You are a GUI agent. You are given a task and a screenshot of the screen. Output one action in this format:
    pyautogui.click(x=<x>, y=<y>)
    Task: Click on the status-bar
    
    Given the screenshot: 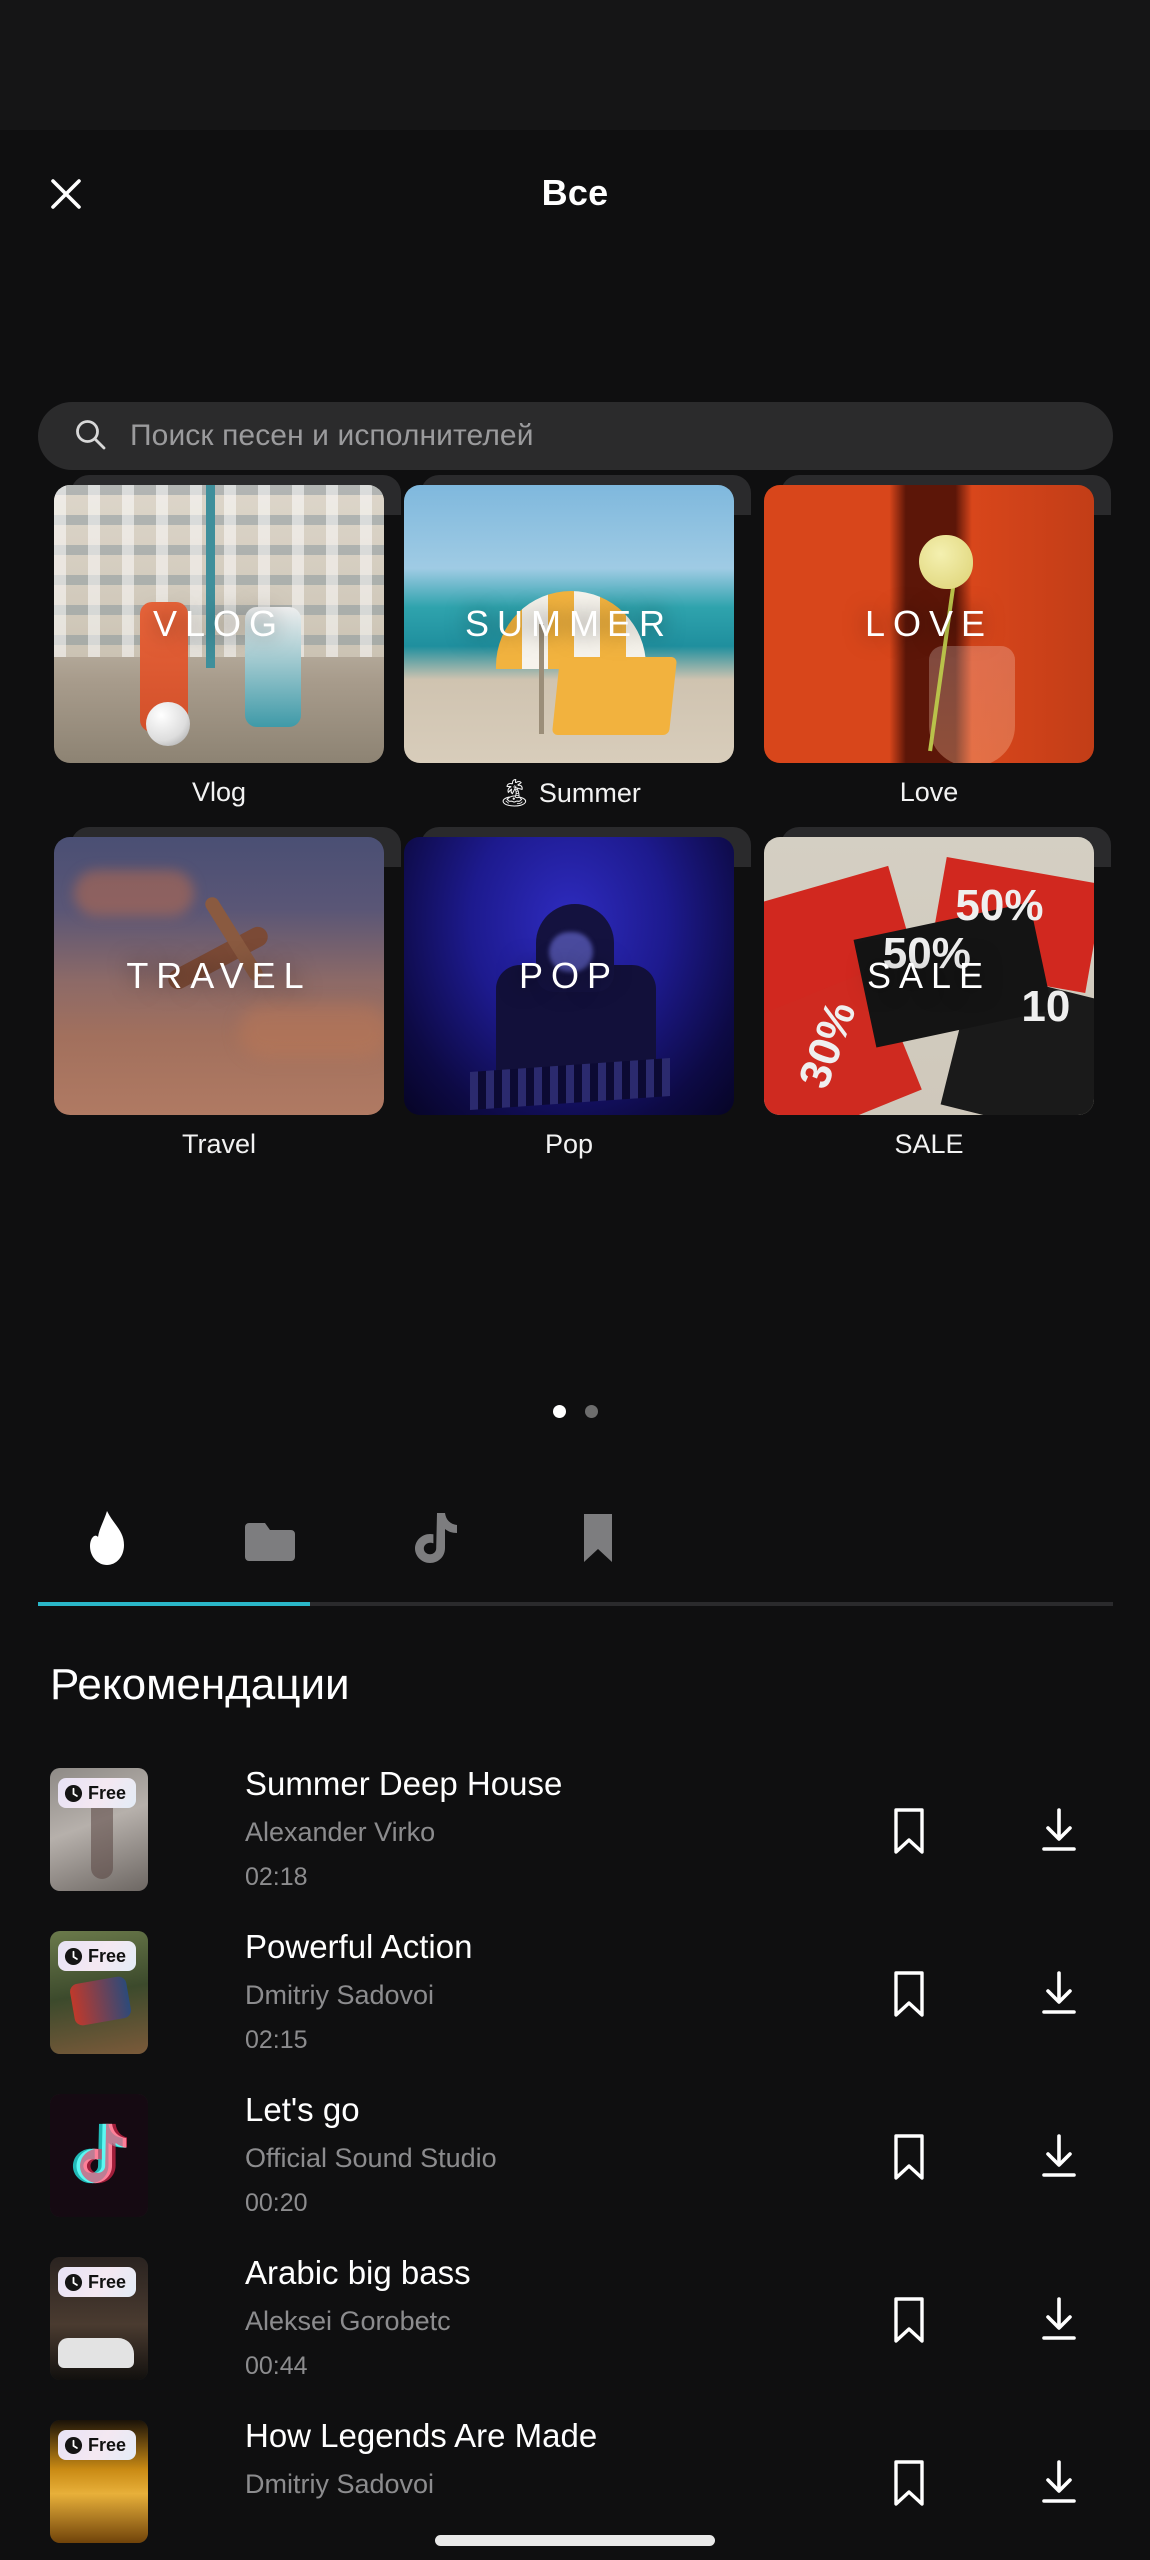 What is the action you would take?
    pyautogui.click(x=575, y=65)
    